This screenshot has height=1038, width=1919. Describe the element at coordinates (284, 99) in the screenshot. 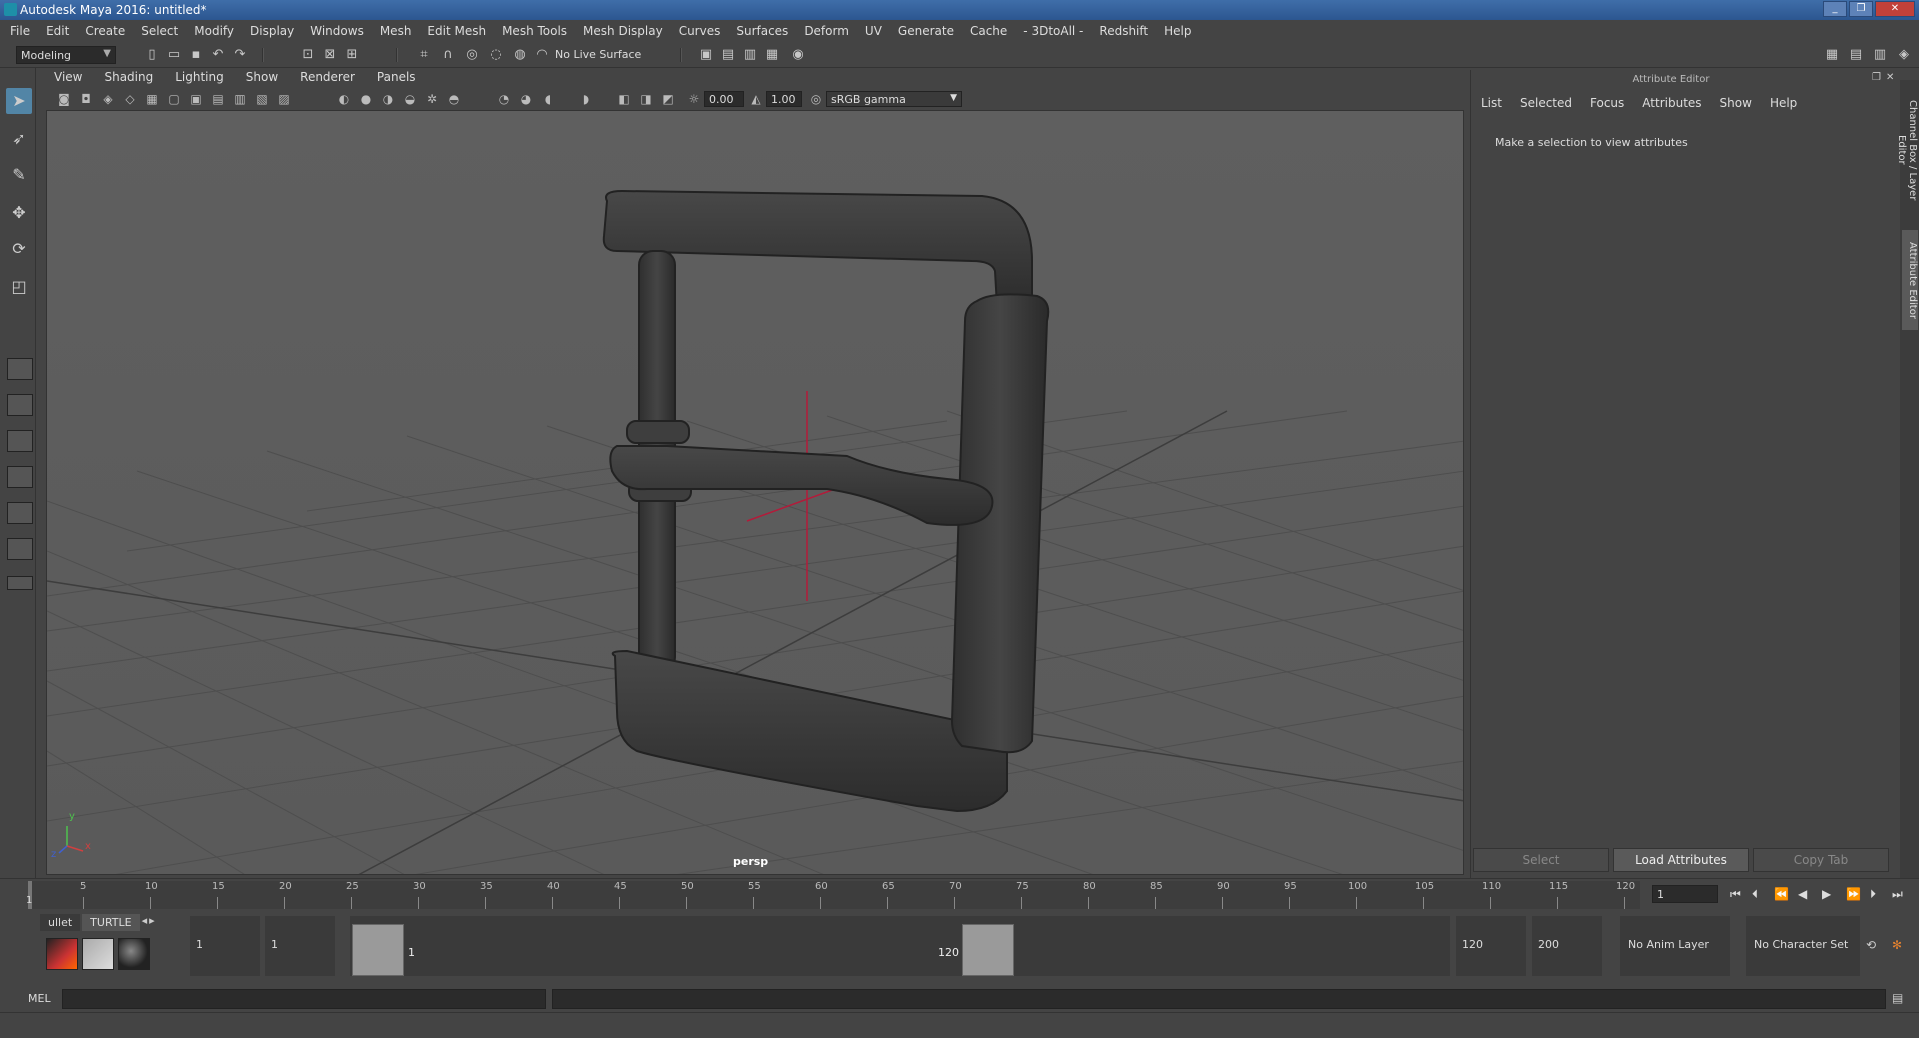

I see `safe-title-icon: ▨` at that location.